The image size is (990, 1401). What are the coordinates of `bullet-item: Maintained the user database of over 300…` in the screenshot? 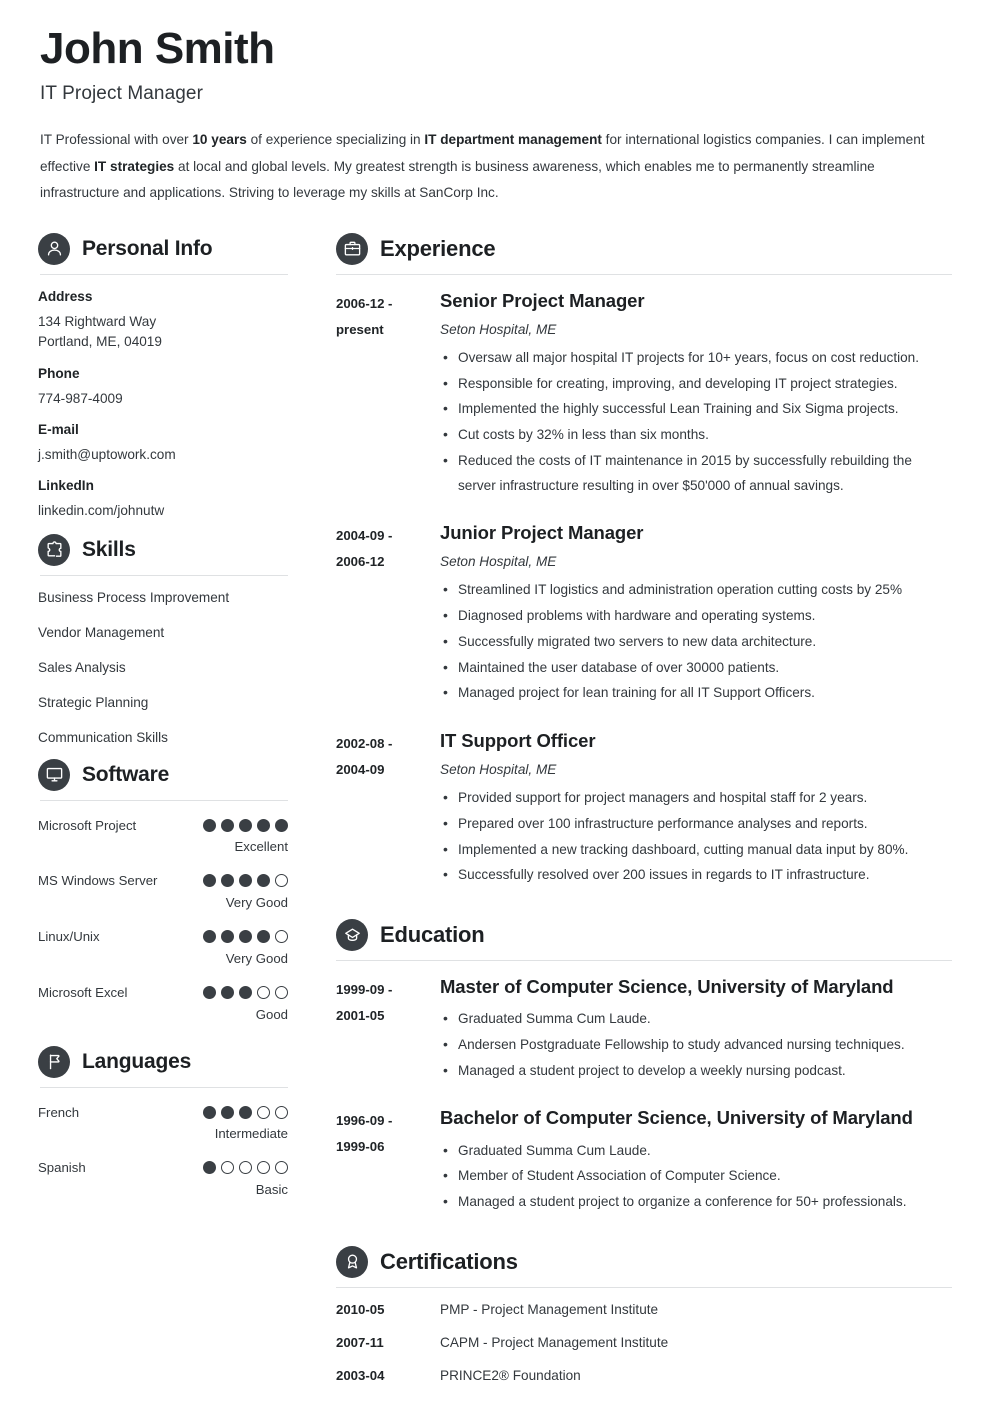 It's located at (696, 668).